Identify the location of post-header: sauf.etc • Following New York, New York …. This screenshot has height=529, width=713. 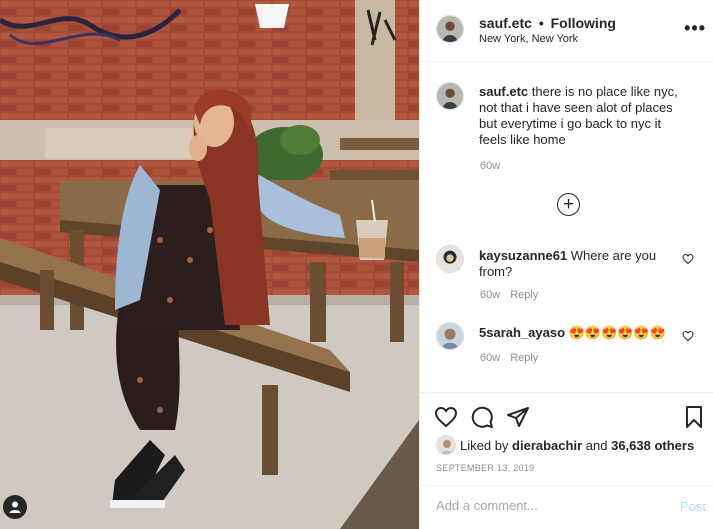
(566, 31).